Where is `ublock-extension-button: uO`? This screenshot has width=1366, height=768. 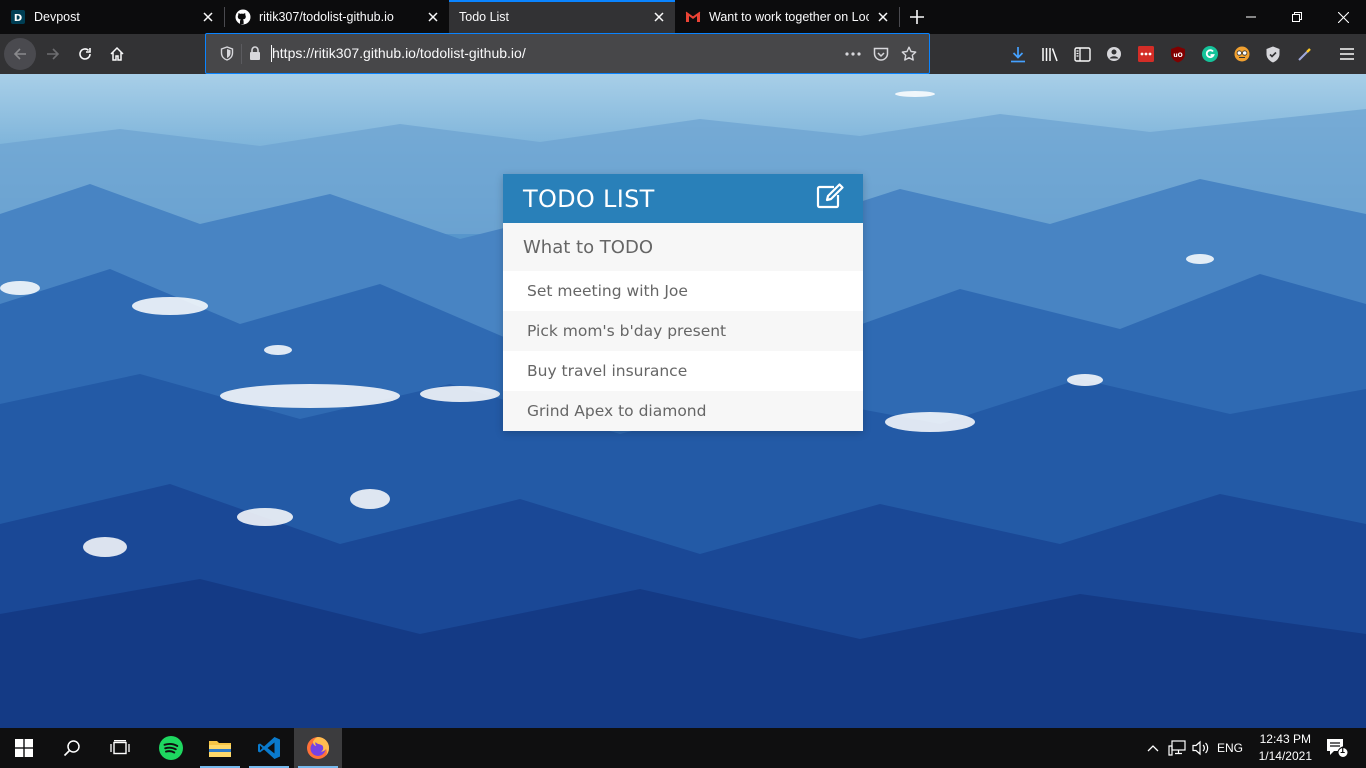
ublock-extension-button: uO is located at coordinates (1178, 54).